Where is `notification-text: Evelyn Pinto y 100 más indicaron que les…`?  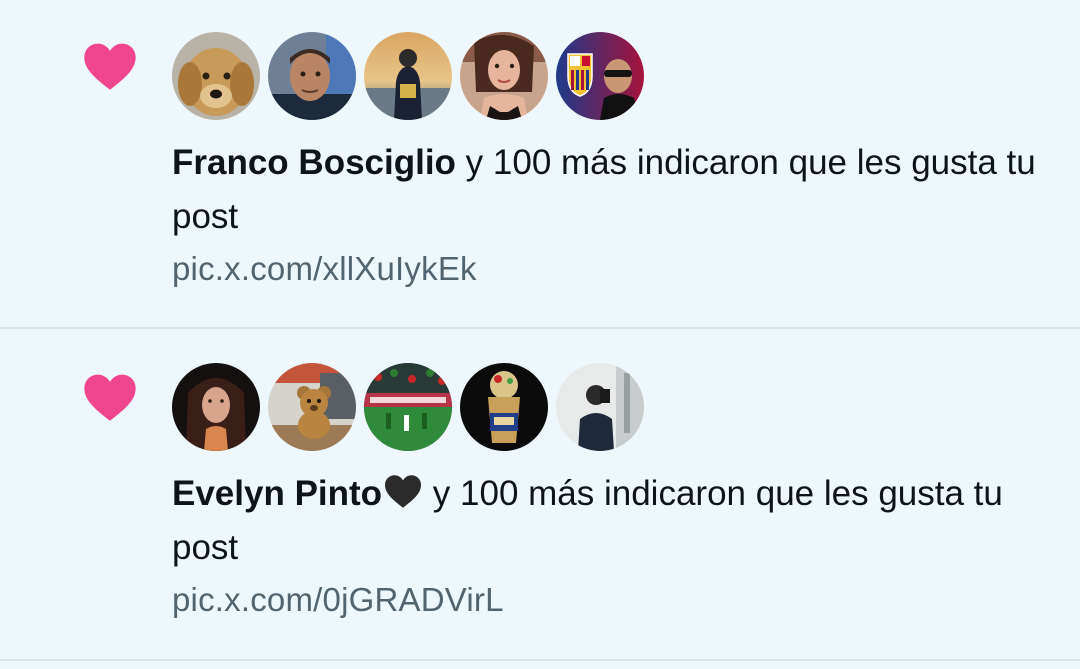
notification-text: Evelyn Pinto y 100 más indicaron que les… is located at coordinates (607, 521).